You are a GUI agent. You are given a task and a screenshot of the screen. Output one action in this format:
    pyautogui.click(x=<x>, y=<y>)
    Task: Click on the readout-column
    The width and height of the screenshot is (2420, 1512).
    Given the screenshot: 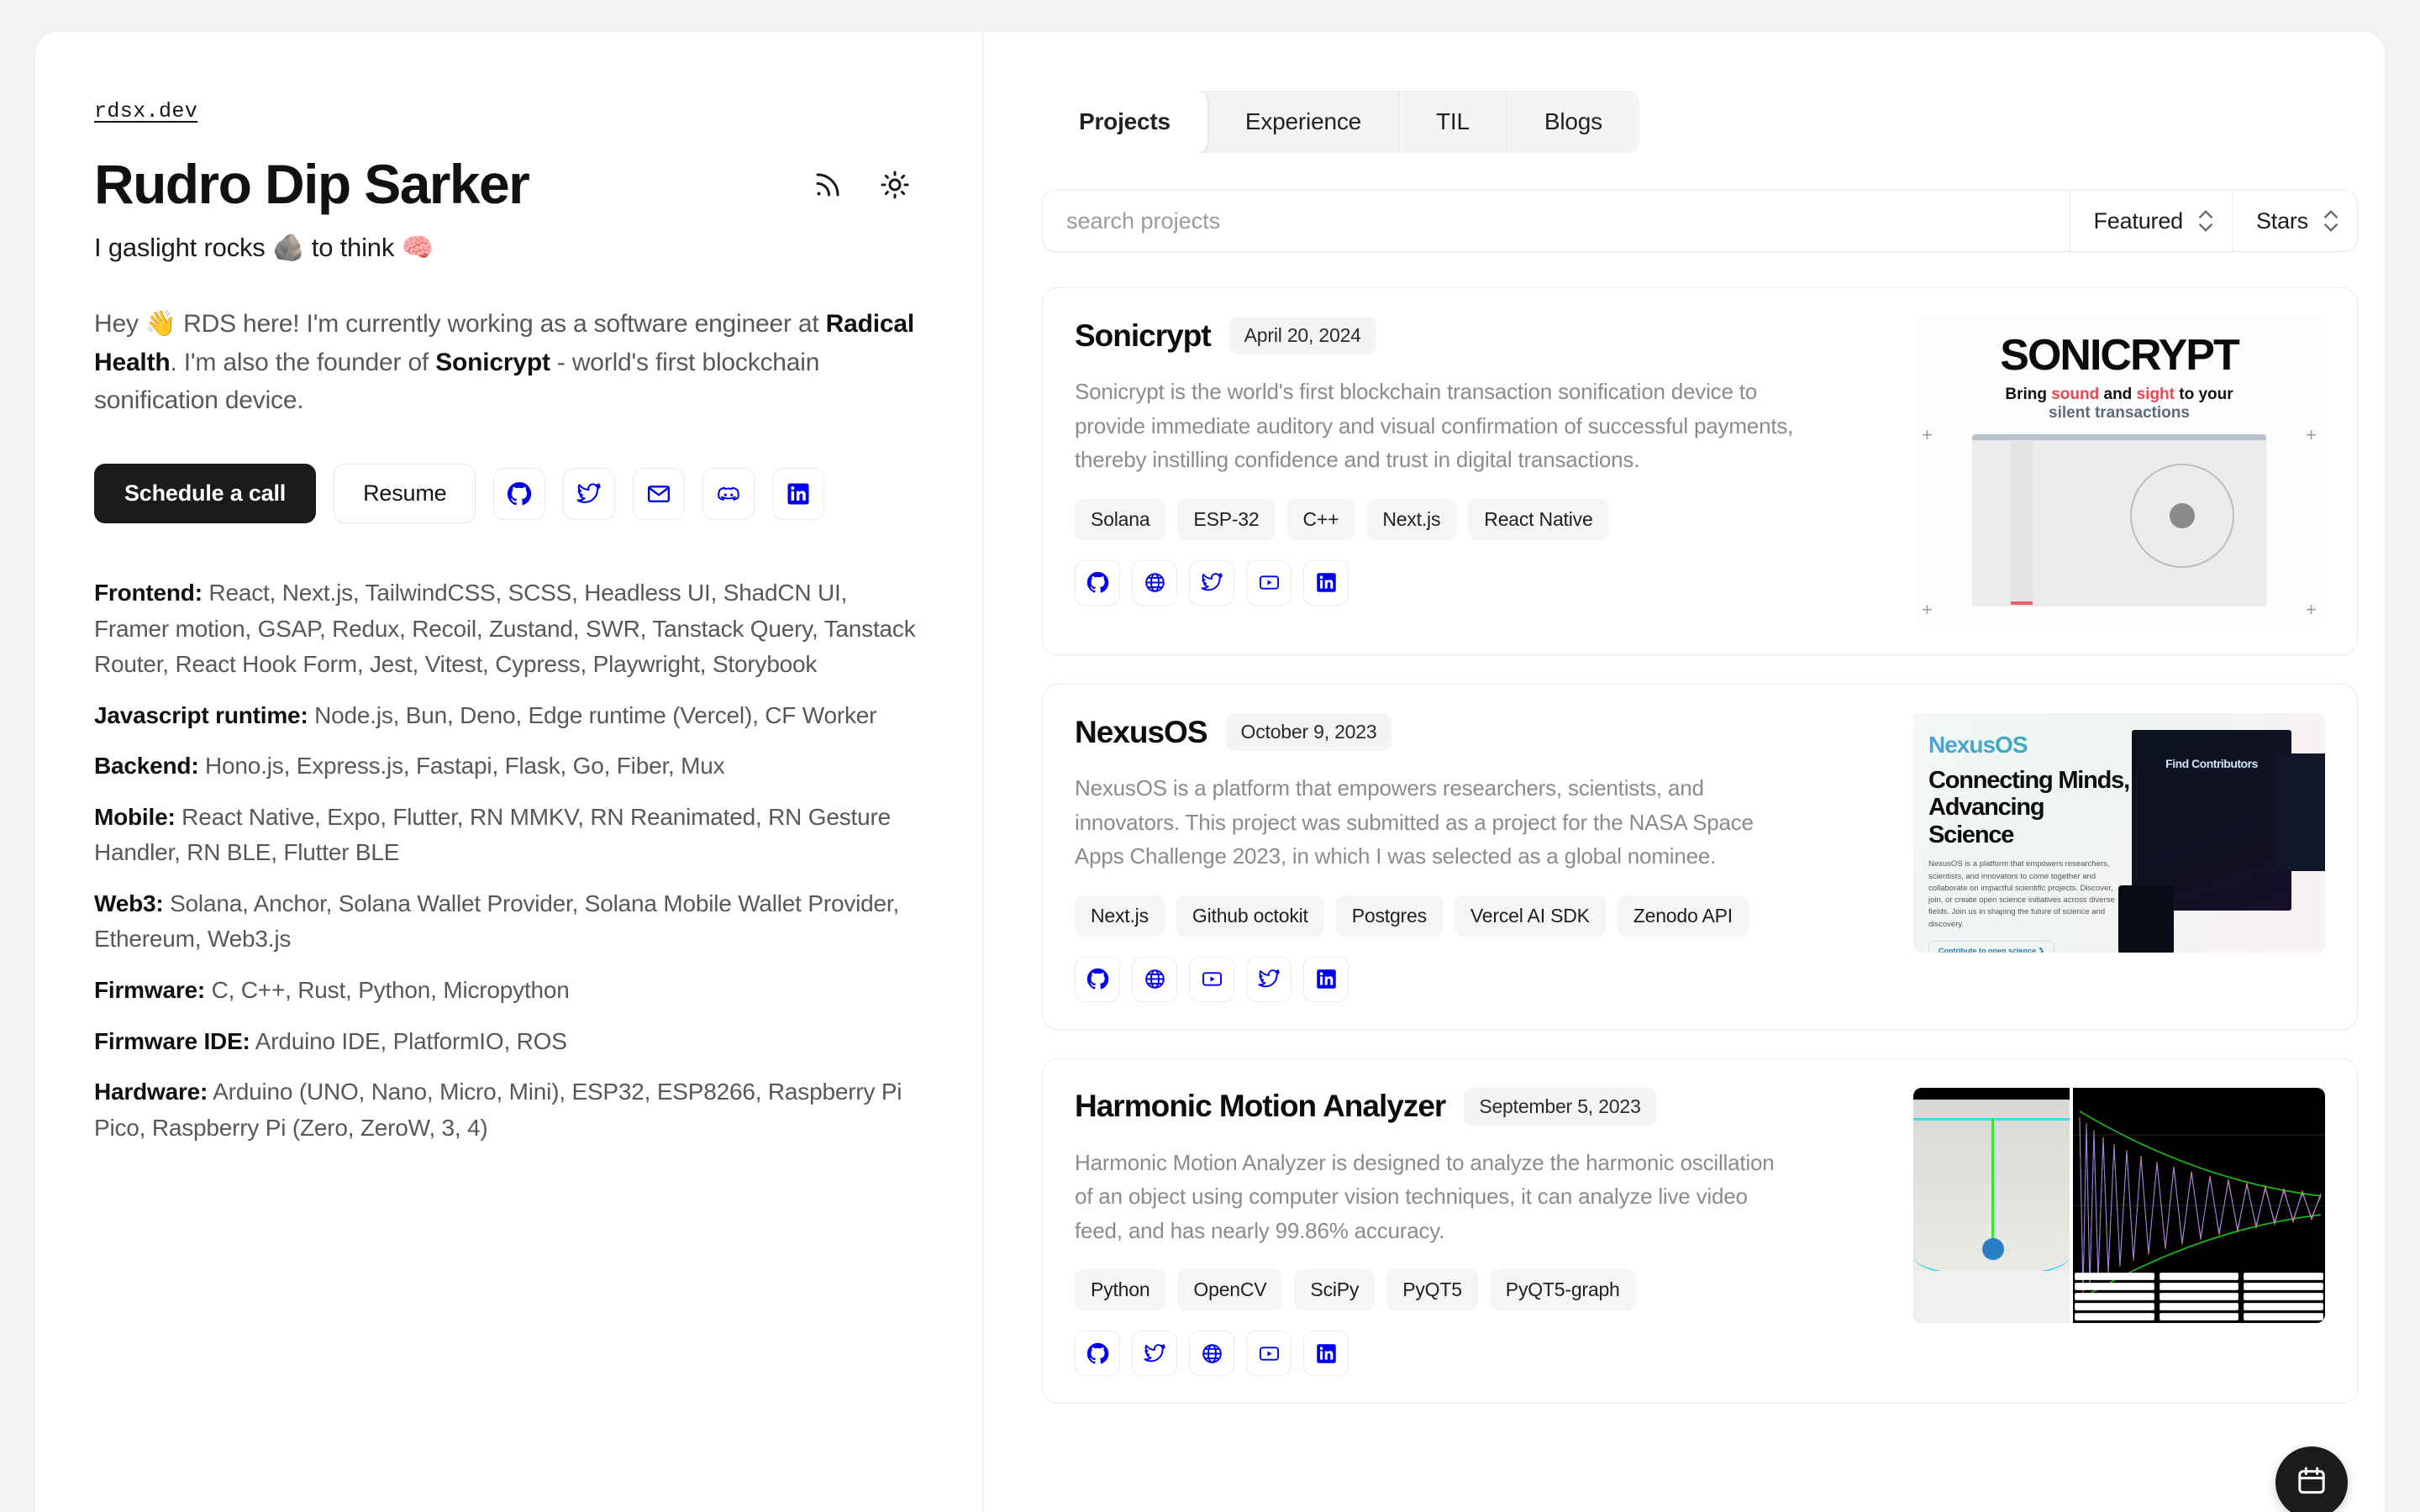 What is the action you would take?
    pyautogui.click(x=2199, y=1296)
    